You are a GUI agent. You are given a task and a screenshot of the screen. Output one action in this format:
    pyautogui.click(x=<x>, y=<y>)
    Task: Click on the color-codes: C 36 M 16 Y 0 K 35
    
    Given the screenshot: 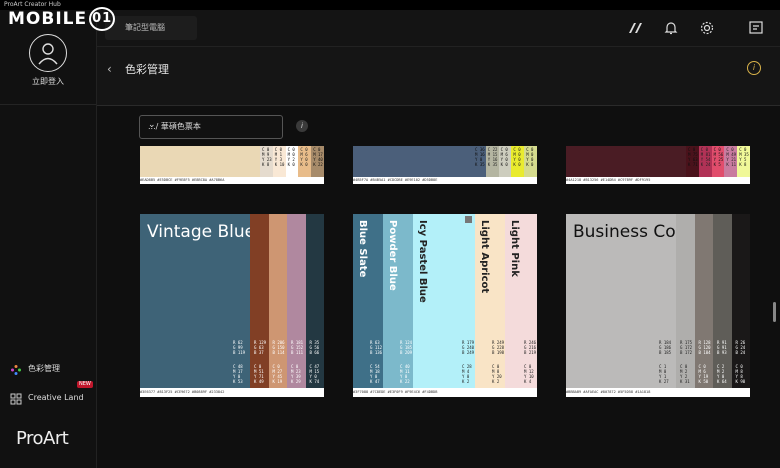 What is the action you would take?
    pyautogui.click(x=480, y=157)
    